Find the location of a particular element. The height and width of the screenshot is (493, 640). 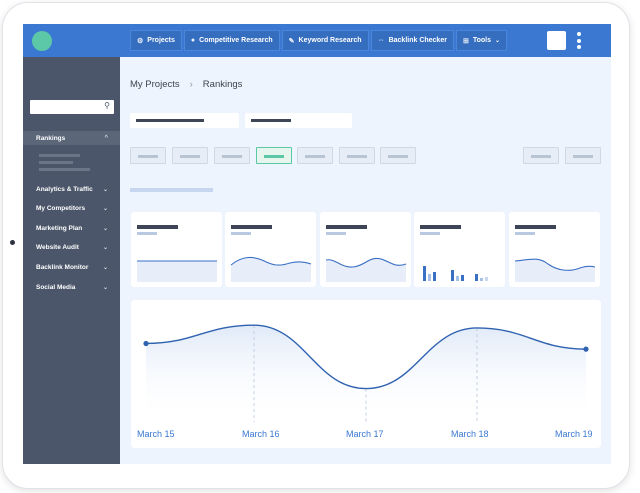

chevron-up-icon: ^ is located at coordinates (106, 138).